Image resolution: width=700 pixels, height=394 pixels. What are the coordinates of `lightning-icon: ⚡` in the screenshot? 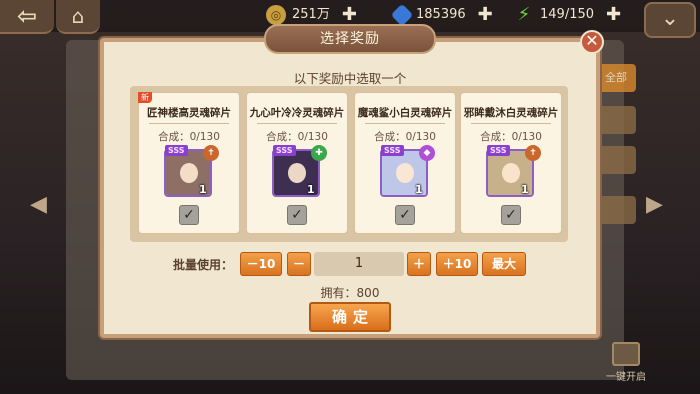 It's located at (524, 14).